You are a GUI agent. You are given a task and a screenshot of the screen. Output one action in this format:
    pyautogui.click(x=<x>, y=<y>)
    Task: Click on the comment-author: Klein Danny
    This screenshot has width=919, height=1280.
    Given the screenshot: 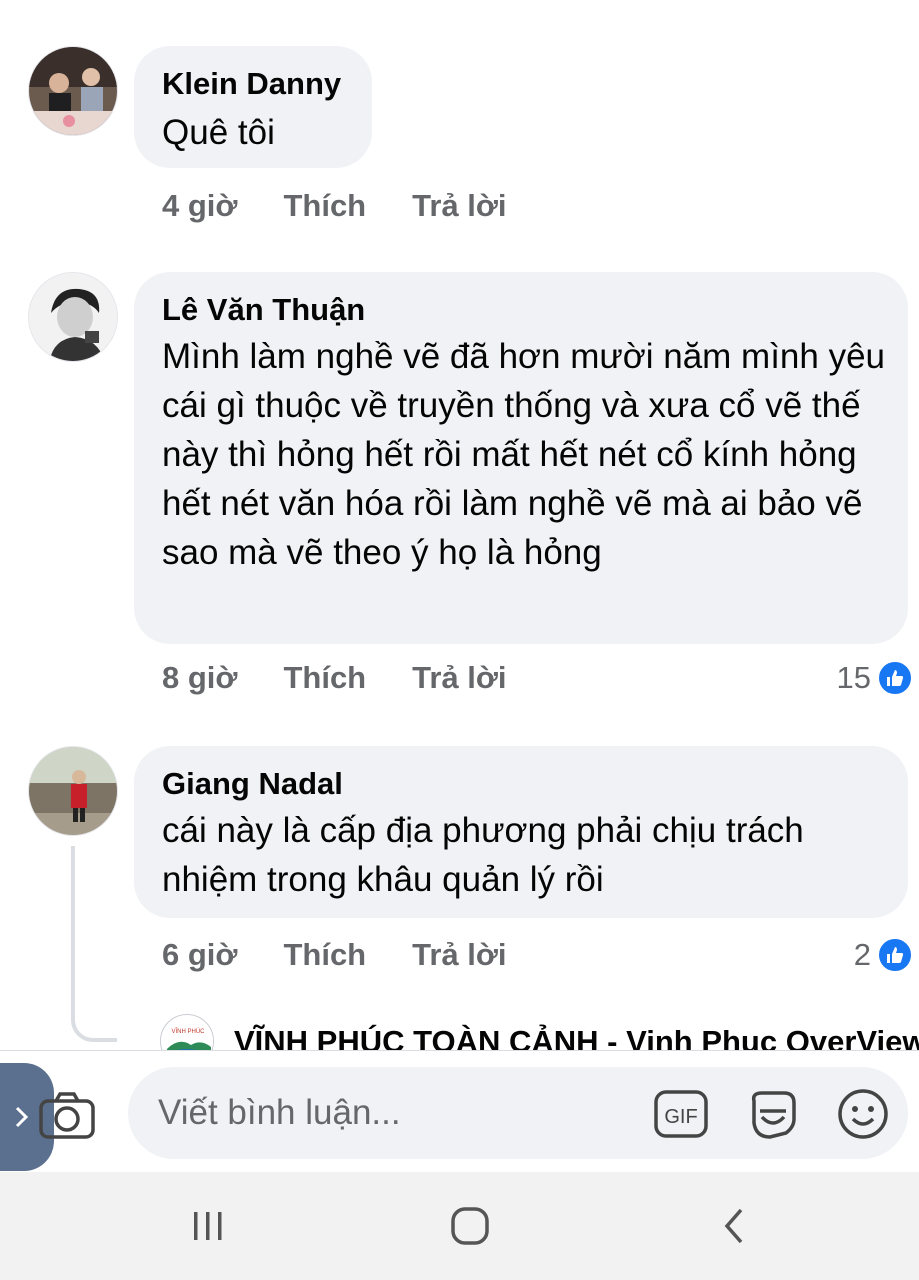 What is the action you would take?
    pyautogui.click(x=253, y=84)
    